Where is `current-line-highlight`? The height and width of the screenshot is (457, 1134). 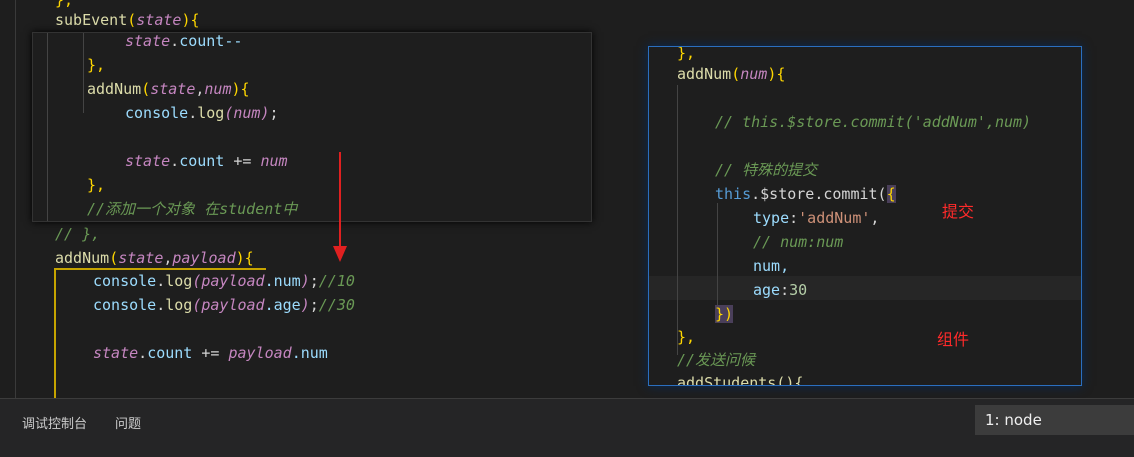
current-line-highlight is located at coordinates (865, 288).